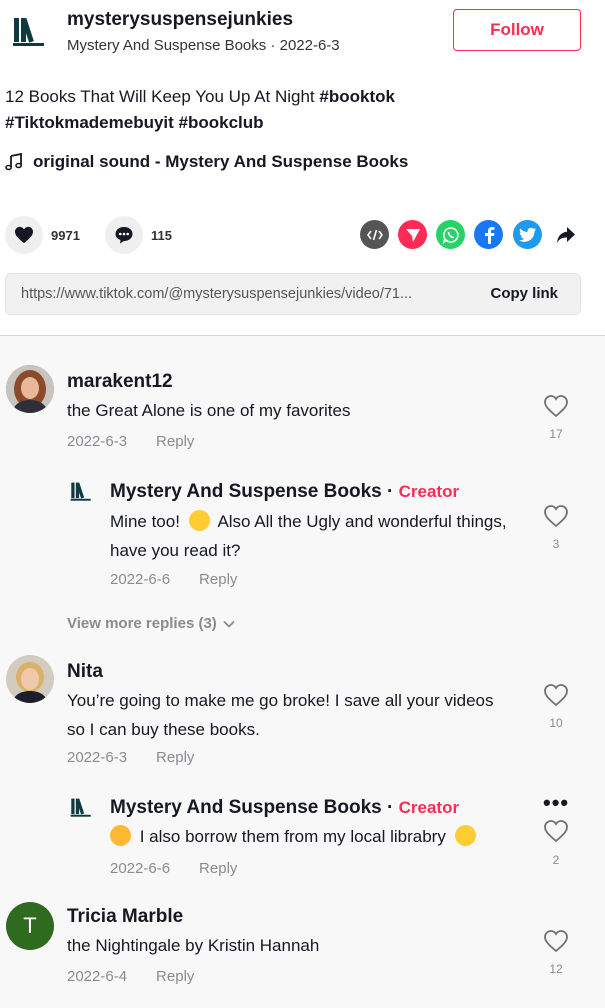 The width and height of the screenshot is (605, 1008). What do you see at coordinates (556, 434) in the screenshot?
I see `comment-like-count: 17` at bounding box center [556, 434].